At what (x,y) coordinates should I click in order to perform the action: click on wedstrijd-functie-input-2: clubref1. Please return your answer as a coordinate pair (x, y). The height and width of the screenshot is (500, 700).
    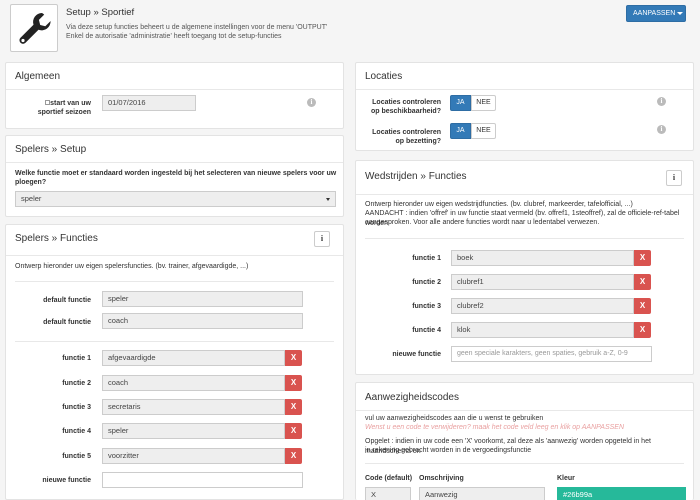
    Looking at the image, I should click on (542, 282).